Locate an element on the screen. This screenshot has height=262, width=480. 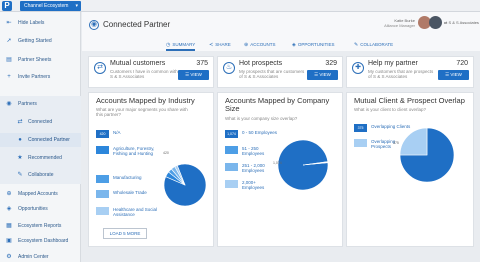
reports-icon: ▦ is located at coordinates (9, 226).